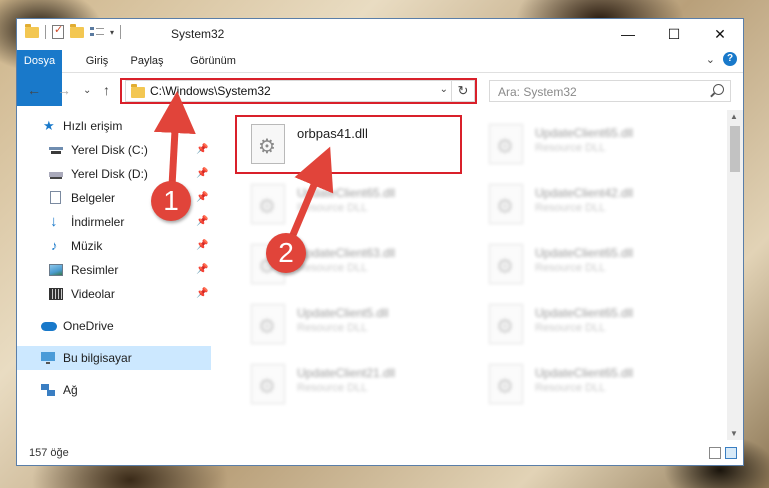 The width and height of the screenshot is (769, 488). Describe the element at coordinates (298, 91) in the screenshot. I see `address-highlight-box` at that location.